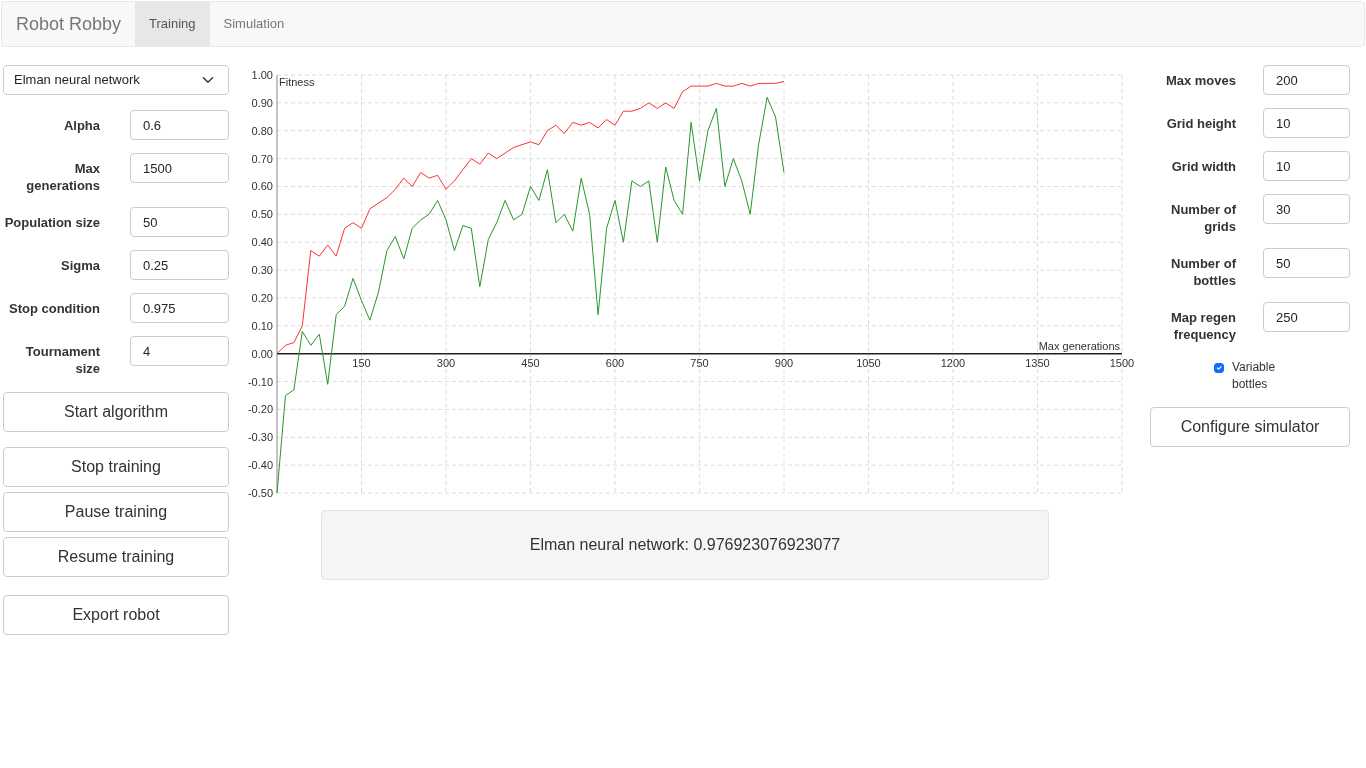 Image resolution: width=1366 pixels, height=768 pixels. Describe the element at coordinates (179, 265) in the screenshot. I see `input-field: 0.25` at that location.